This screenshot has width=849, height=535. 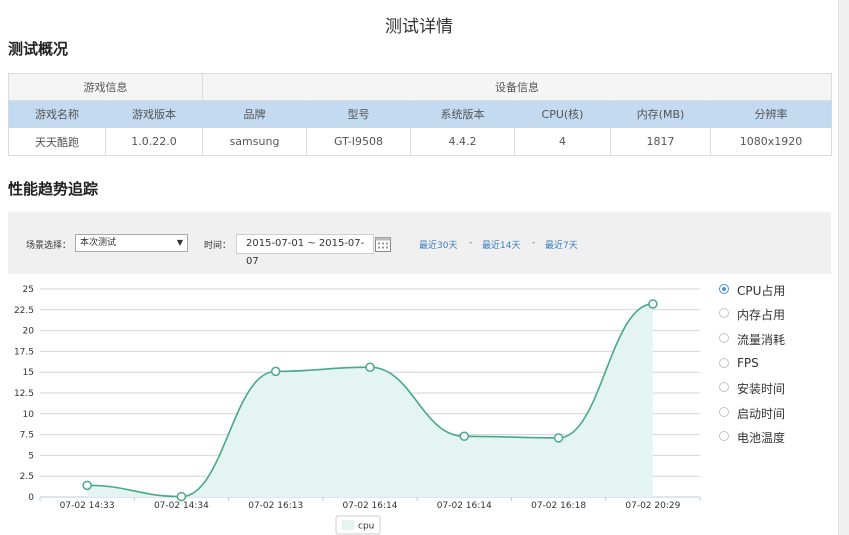 What do you see at coordinates (366, 527) in the screenshot?
I see `legend-label-cpu: cpu` at bounding box center [366, 527].